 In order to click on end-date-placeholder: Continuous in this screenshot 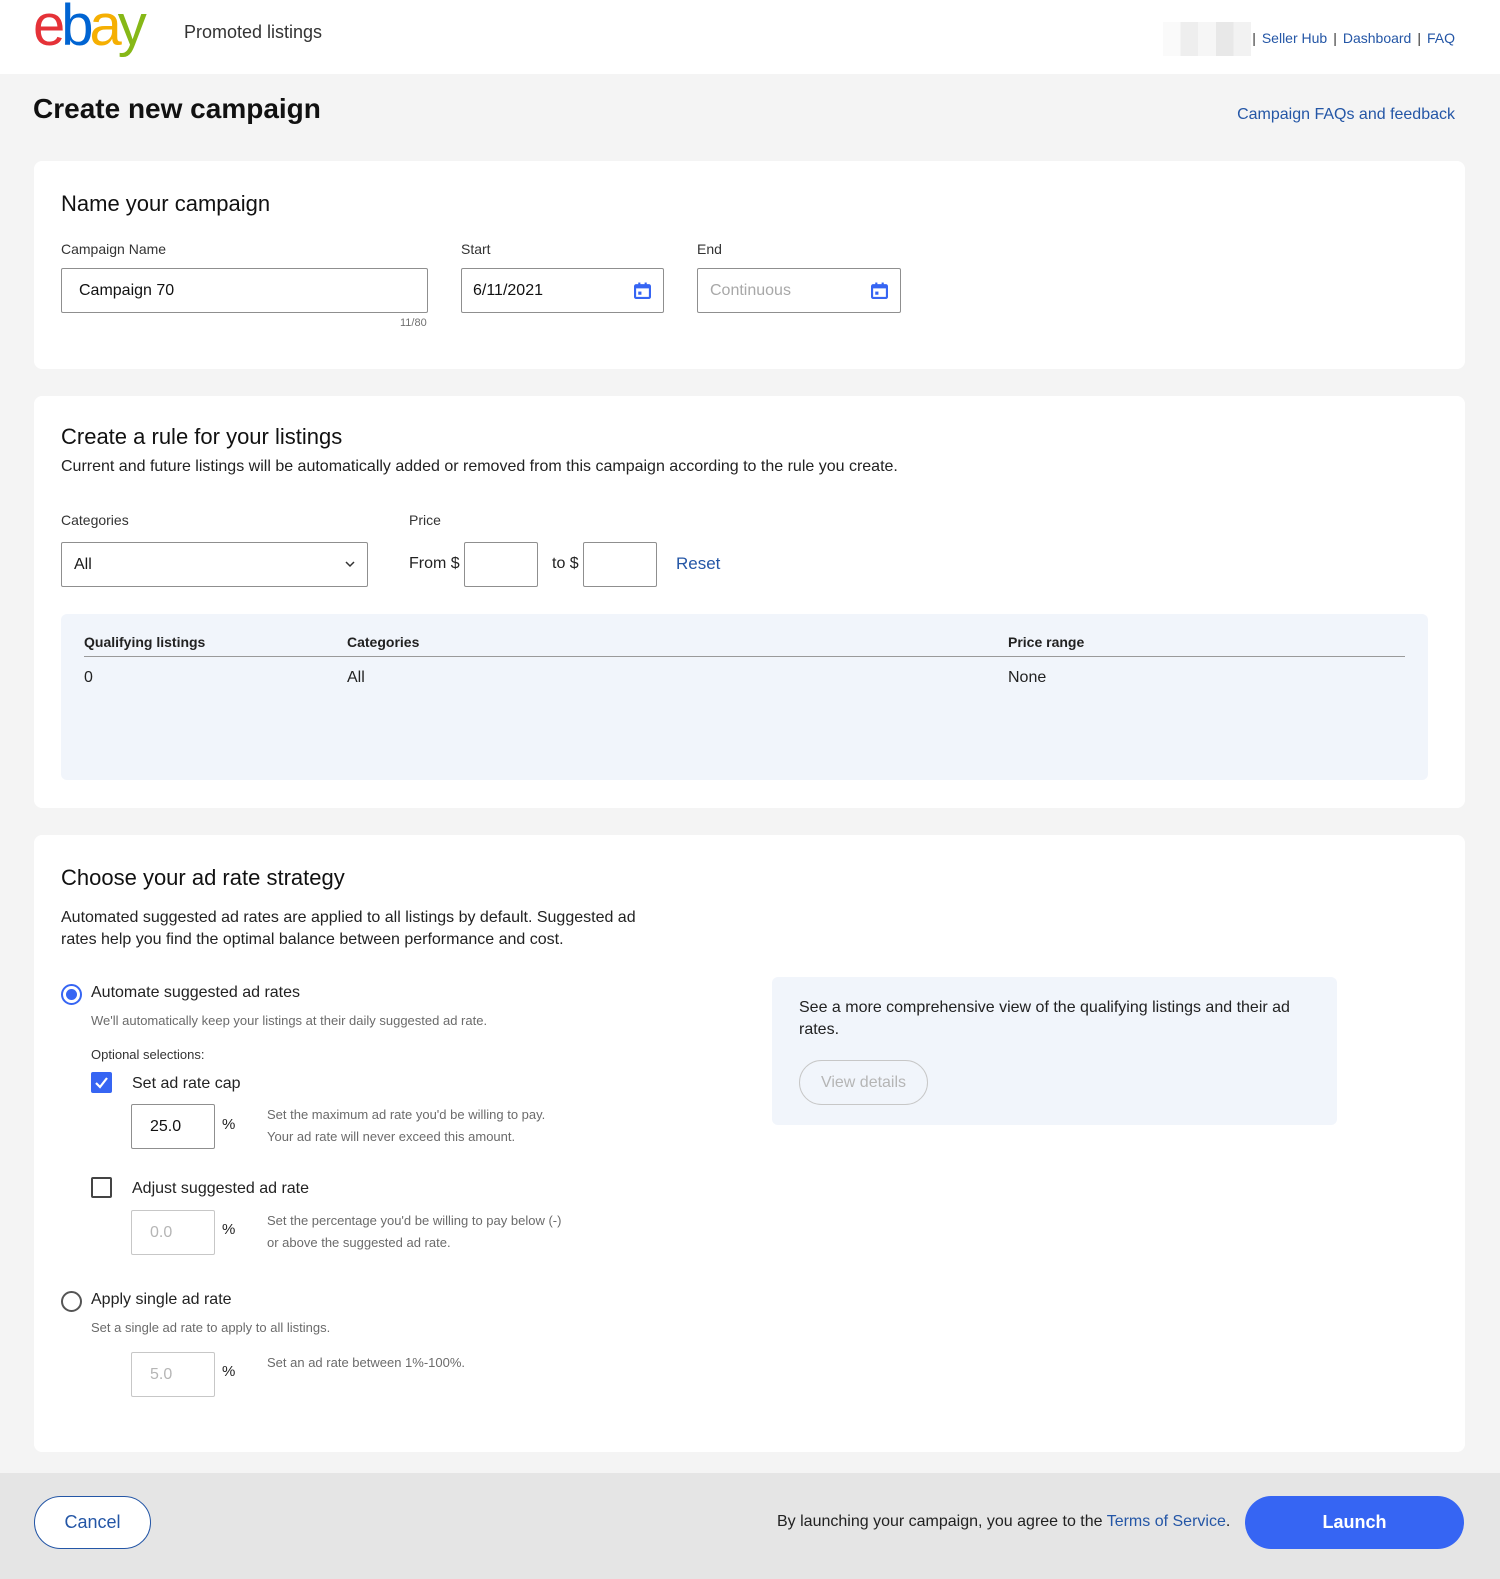, I will do `click(750, 290)`.